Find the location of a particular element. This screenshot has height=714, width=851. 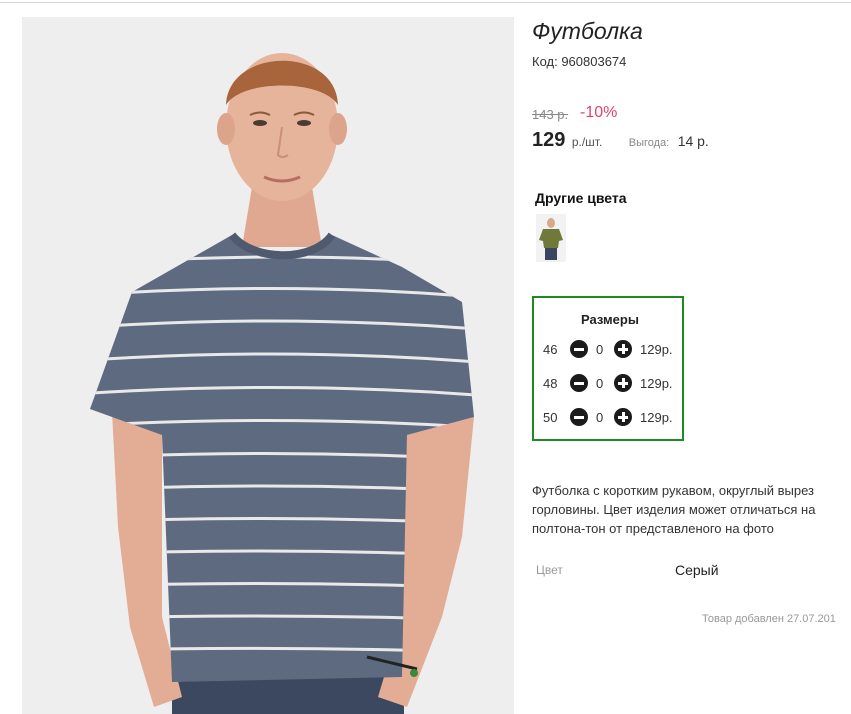

size-label: 46 is located at coordinates (550, 349).